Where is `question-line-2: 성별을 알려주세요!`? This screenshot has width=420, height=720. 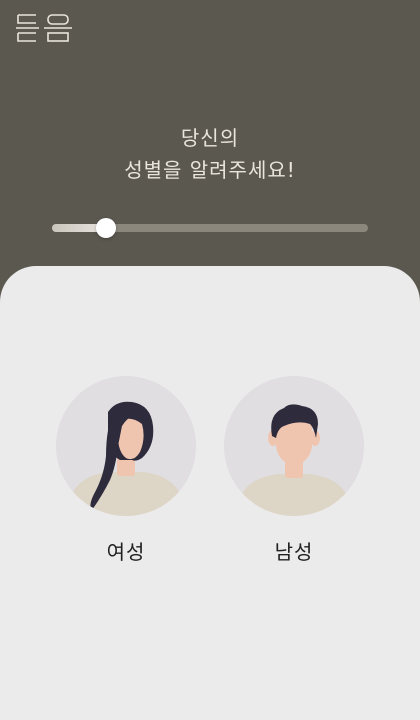 question-line-2: 성별을 알려주세요! is located at coordinates (210, 170).